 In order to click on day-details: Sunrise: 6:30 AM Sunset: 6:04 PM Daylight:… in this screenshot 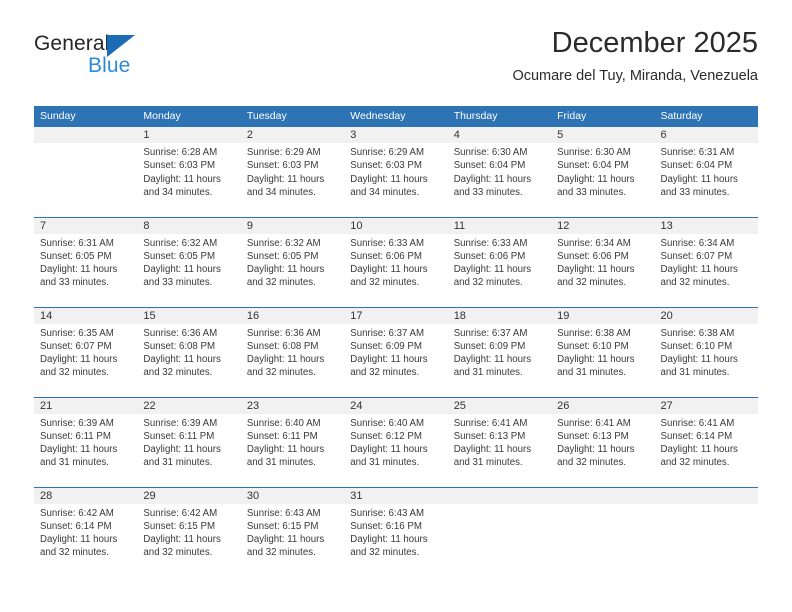, I will do `click(602, 171)`.